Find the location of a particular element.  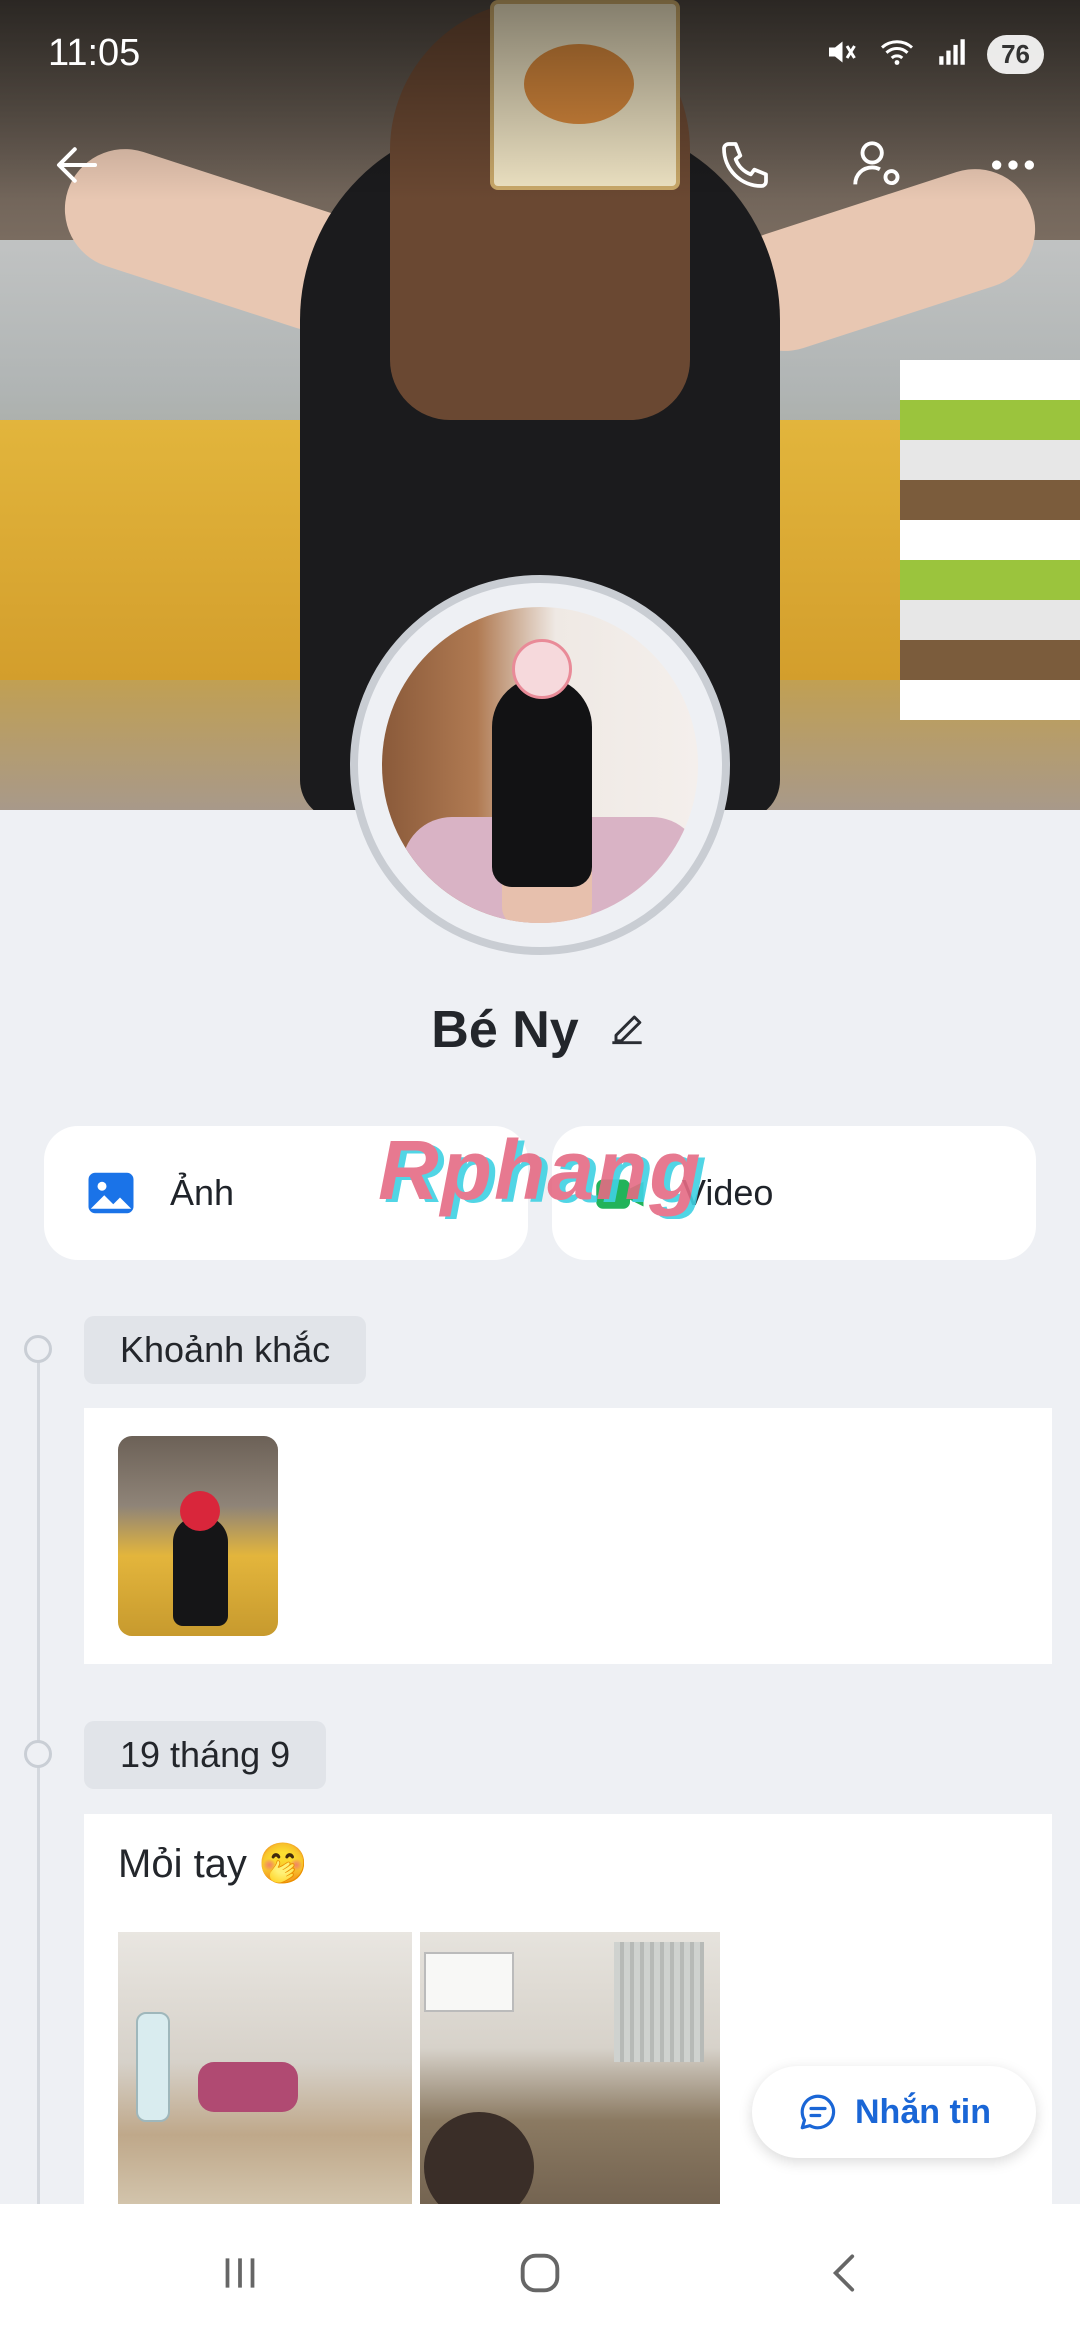

mute-icon is located at coordinates (841, 54).